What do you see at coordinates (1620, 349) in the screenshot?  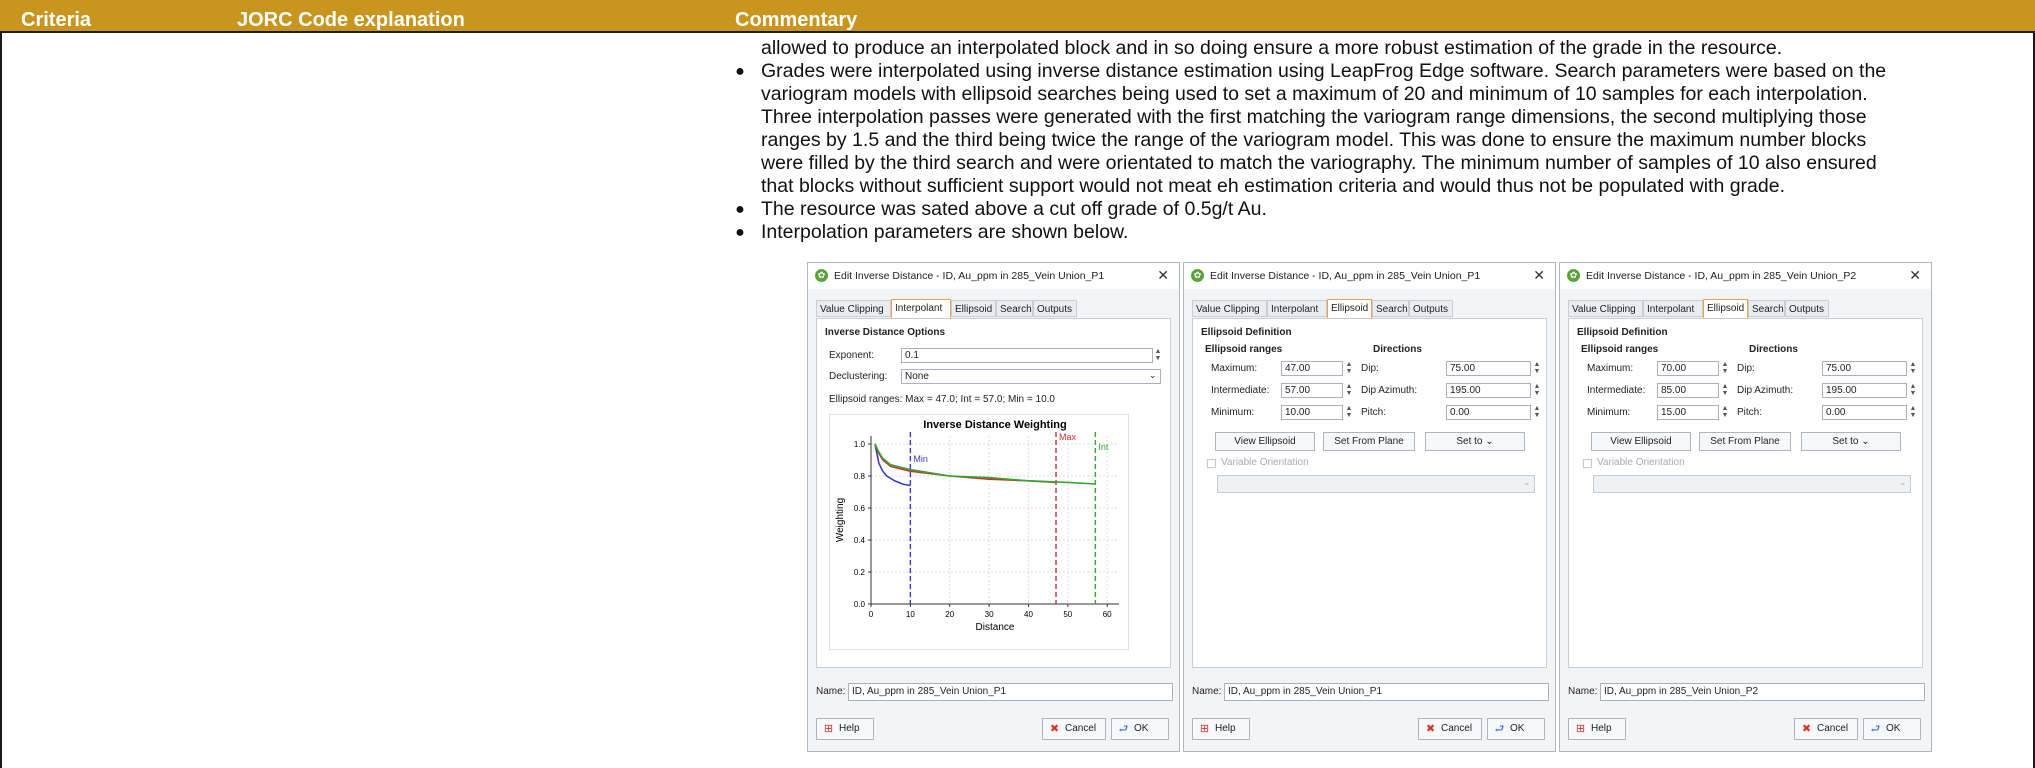 I see `ellipsoid-ranges-header: Ellipsoid ranges` at bounding box center [1620, 349].